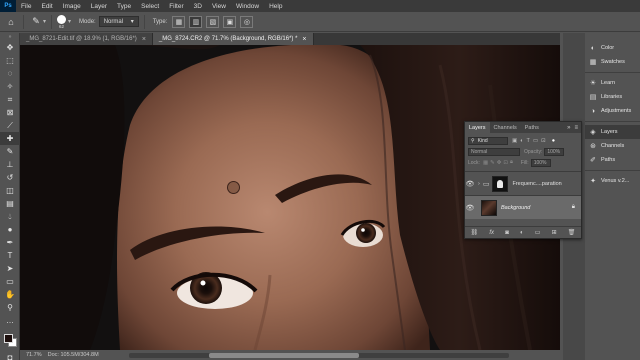 The height and width of the screenshot is (360, 640). Describe the element at coordinates (524, 162) in the screenshot. I see `fill-label: Fill:` at that location.